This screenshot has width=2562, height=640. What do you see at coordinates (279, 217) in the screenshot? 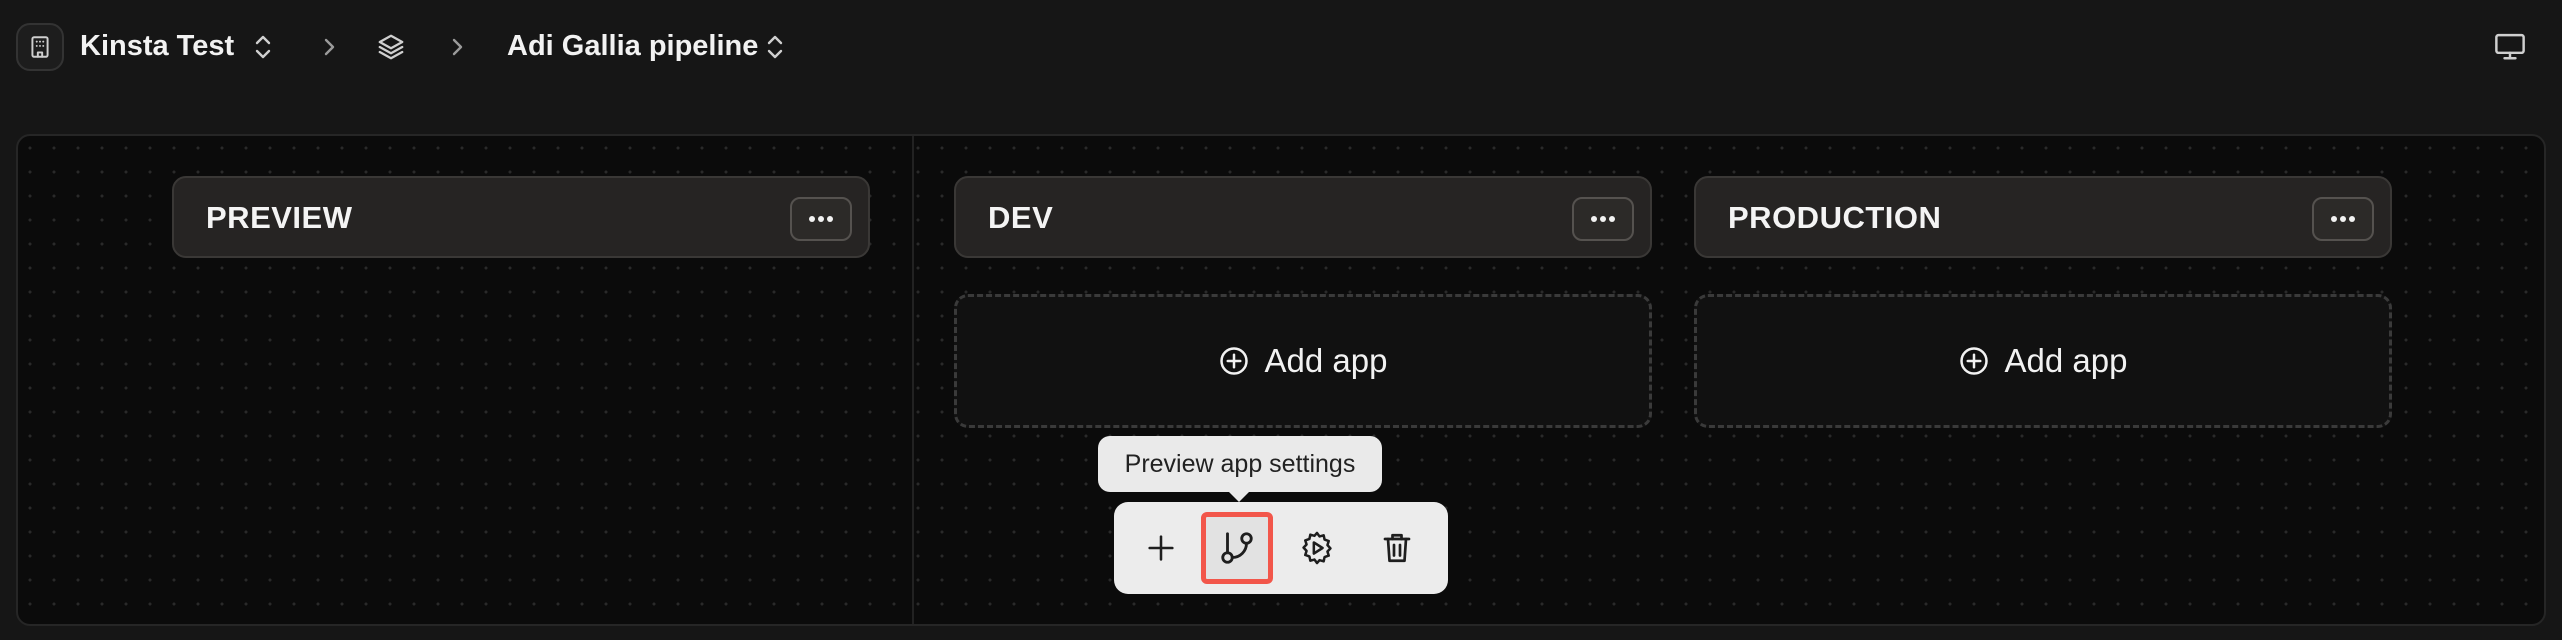
I see `stage-title: PREVIEW` at bounding box center [279, 217].